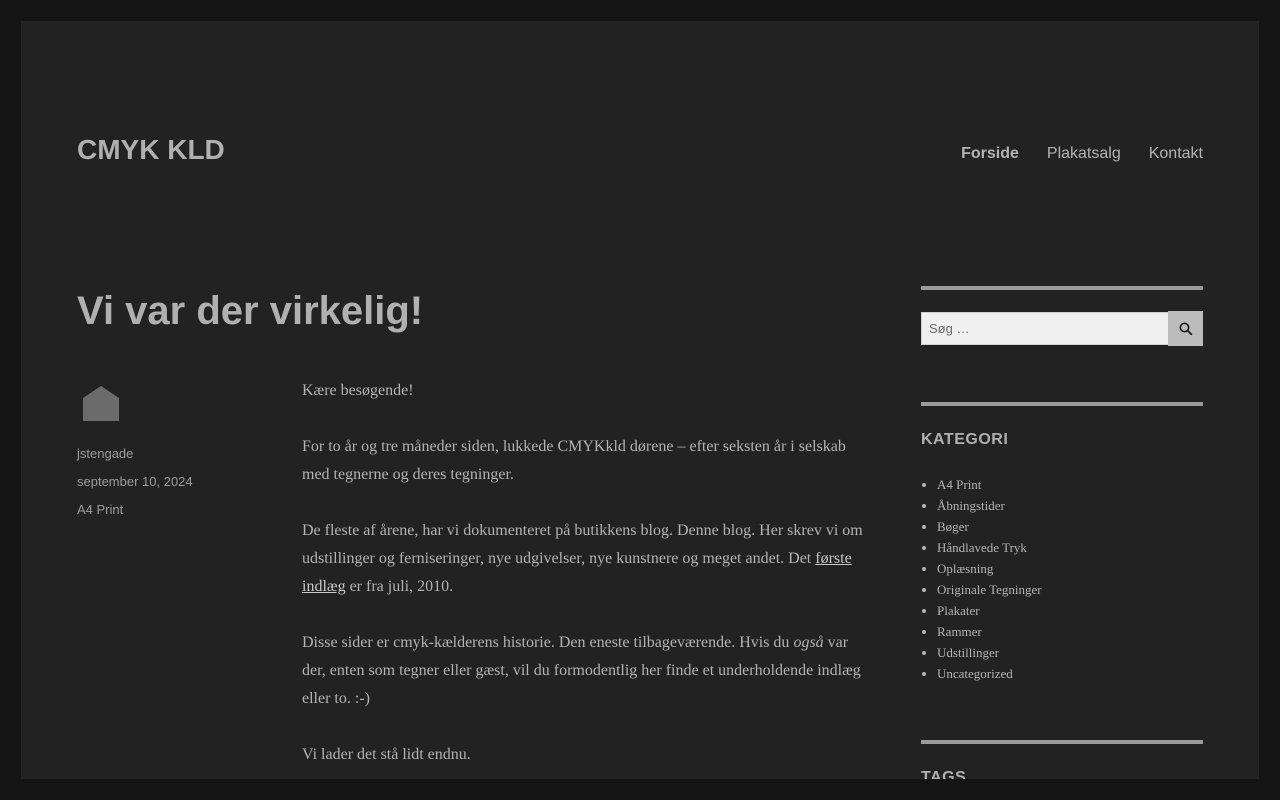 Image resolution: width=1280 pixels, height=800 pixels. Describe the element at coordinates (953, 526) in the screenshot. I see `category-link: Bøger` at that location.